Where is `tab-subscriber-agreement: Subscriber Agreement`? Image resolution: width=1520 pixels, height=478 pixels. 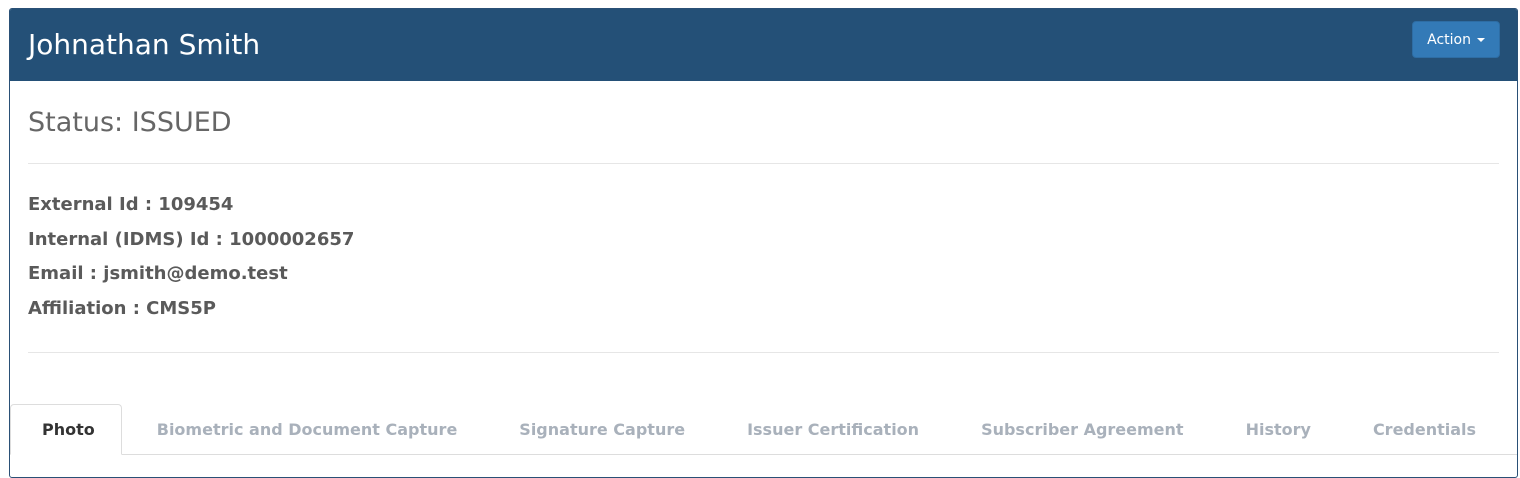
tab-subscriber-agreement: Subscriber Agreement is located at coordinates (1082, 429).